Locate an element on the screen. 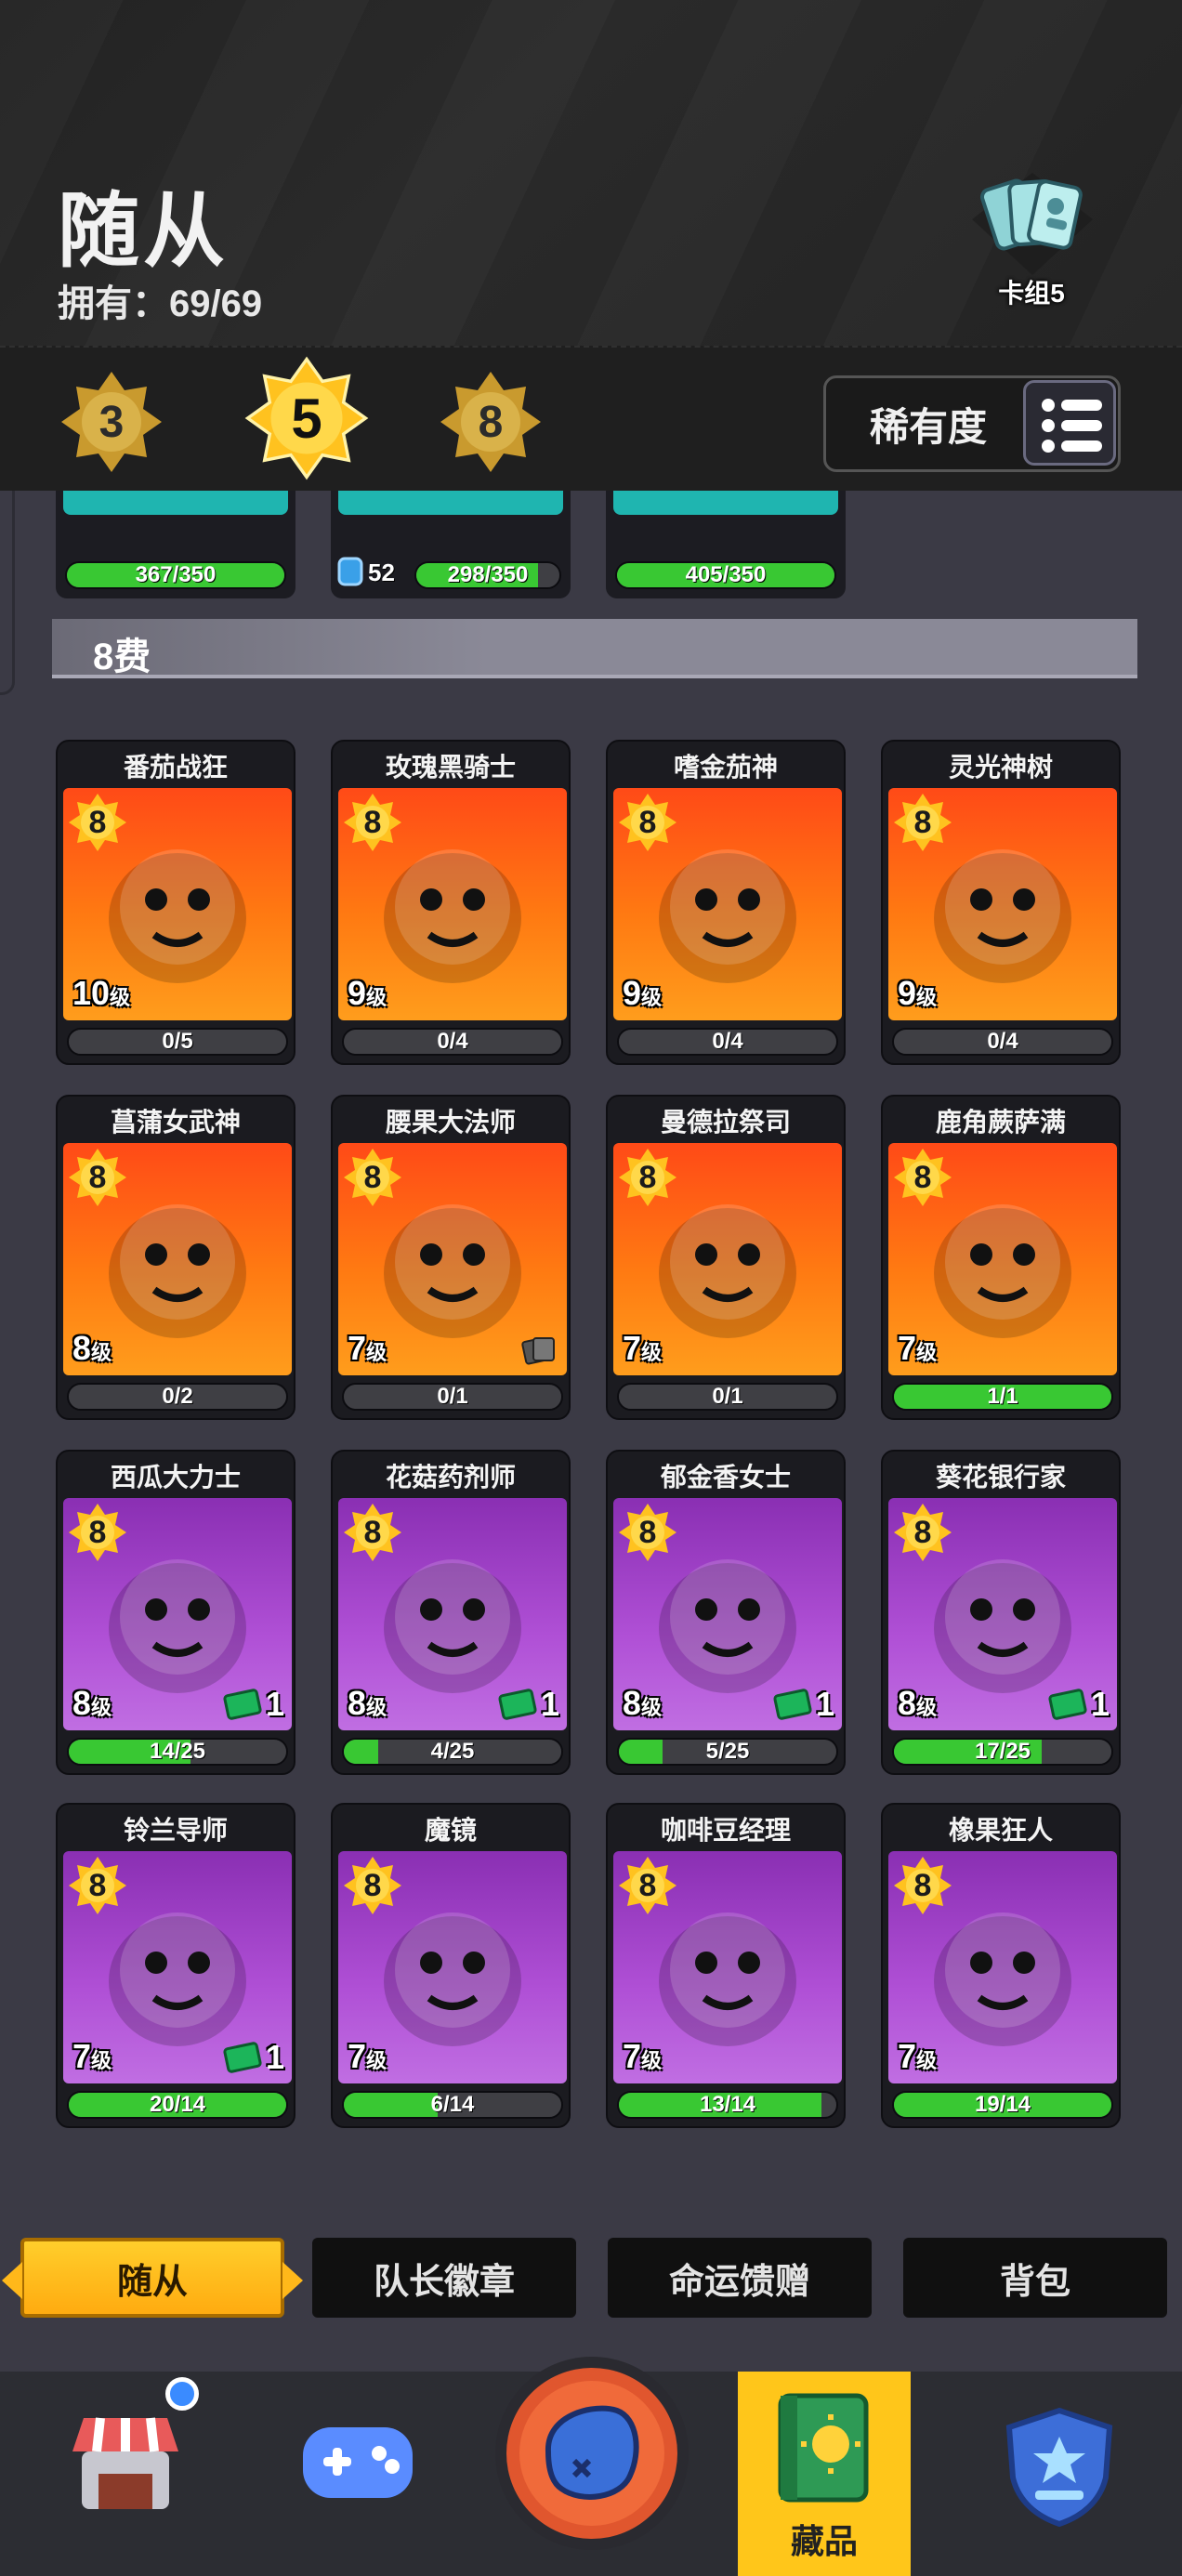 The height and width of the screenshot is (2576, 1182). tab-minions: 随从 is located at coordinates (152, 2278).